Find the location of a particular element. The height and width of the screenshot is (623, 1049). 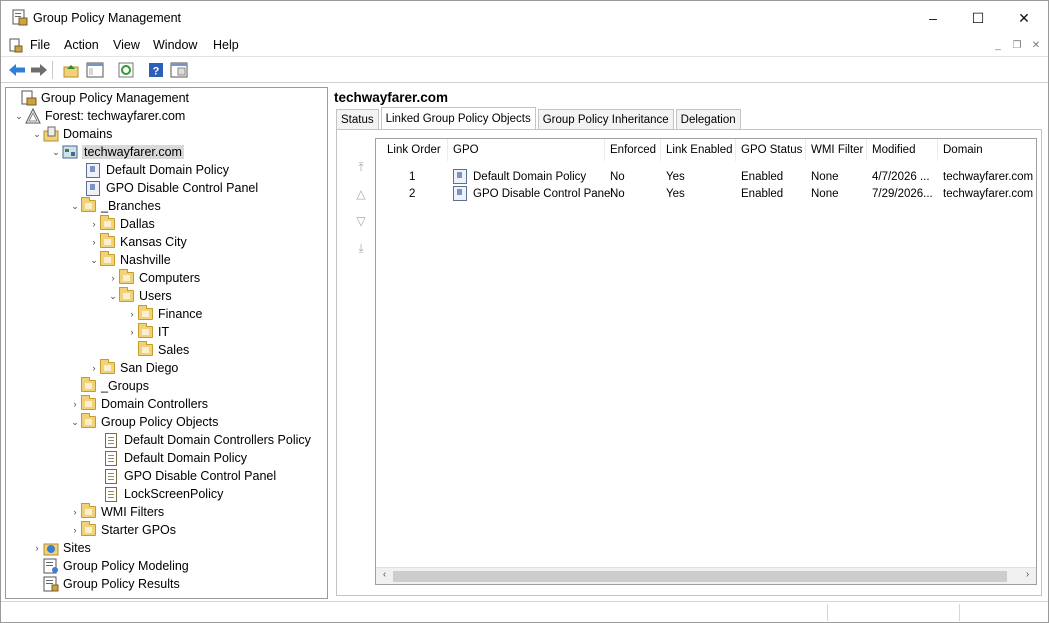

column-header-link-enabled: Link Enabled is located at coordinates (698, 150).